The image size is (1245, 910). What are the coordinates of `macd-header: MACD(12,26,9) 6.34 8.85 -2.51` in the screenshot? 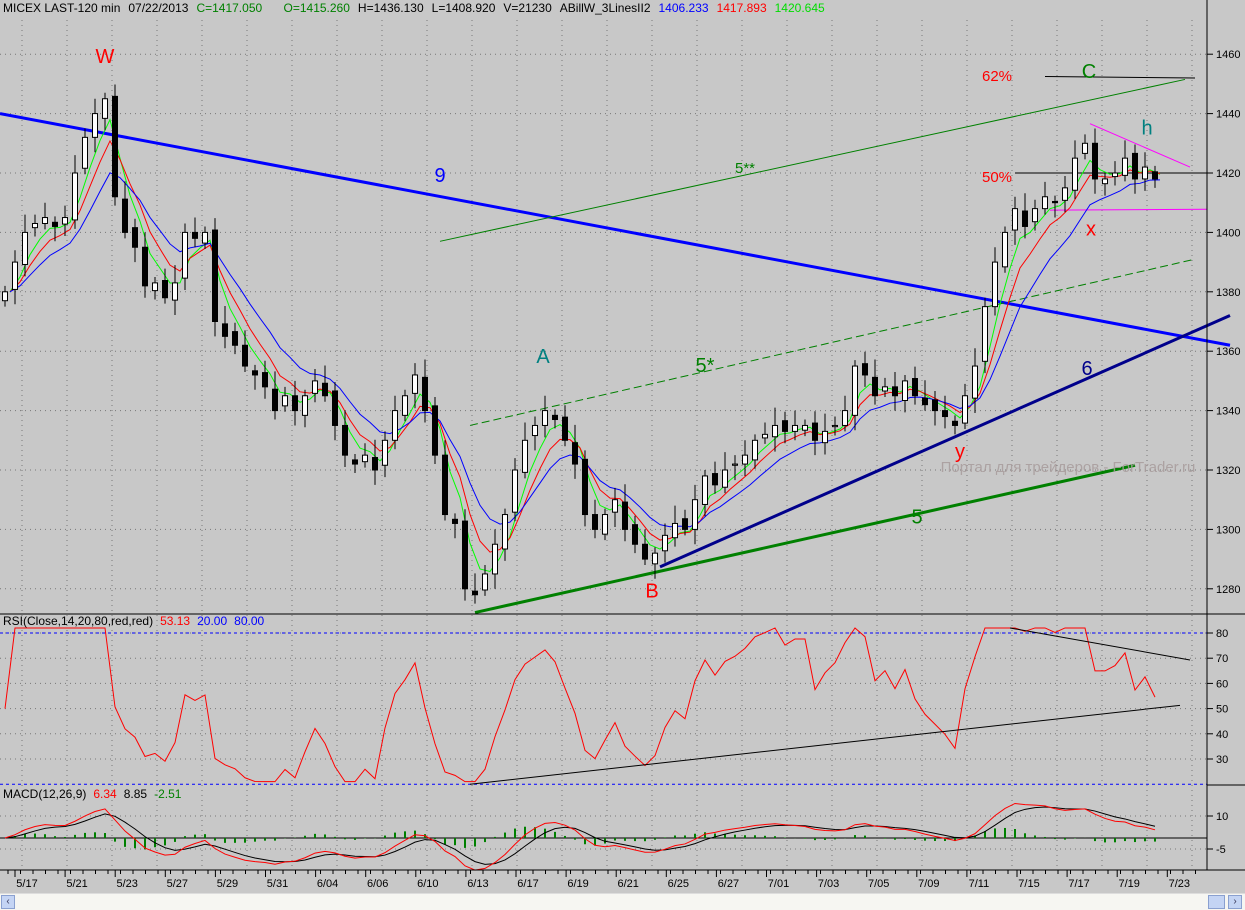 It's located at (95, 794).